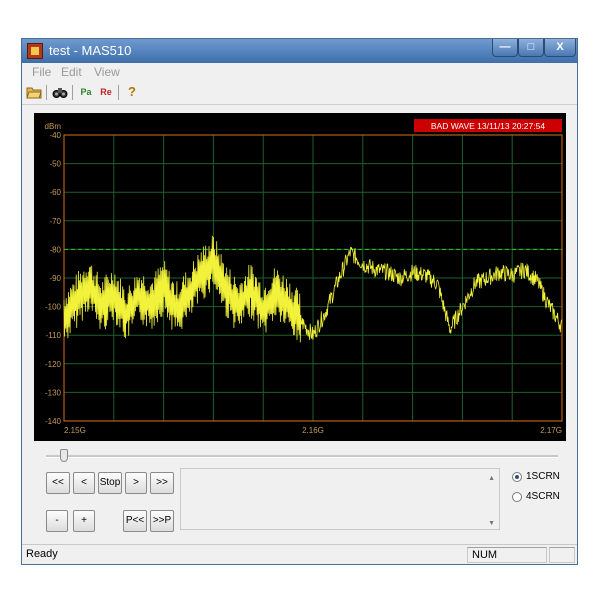  I want to click on next-peak-button: >>P, so click(162, 521).